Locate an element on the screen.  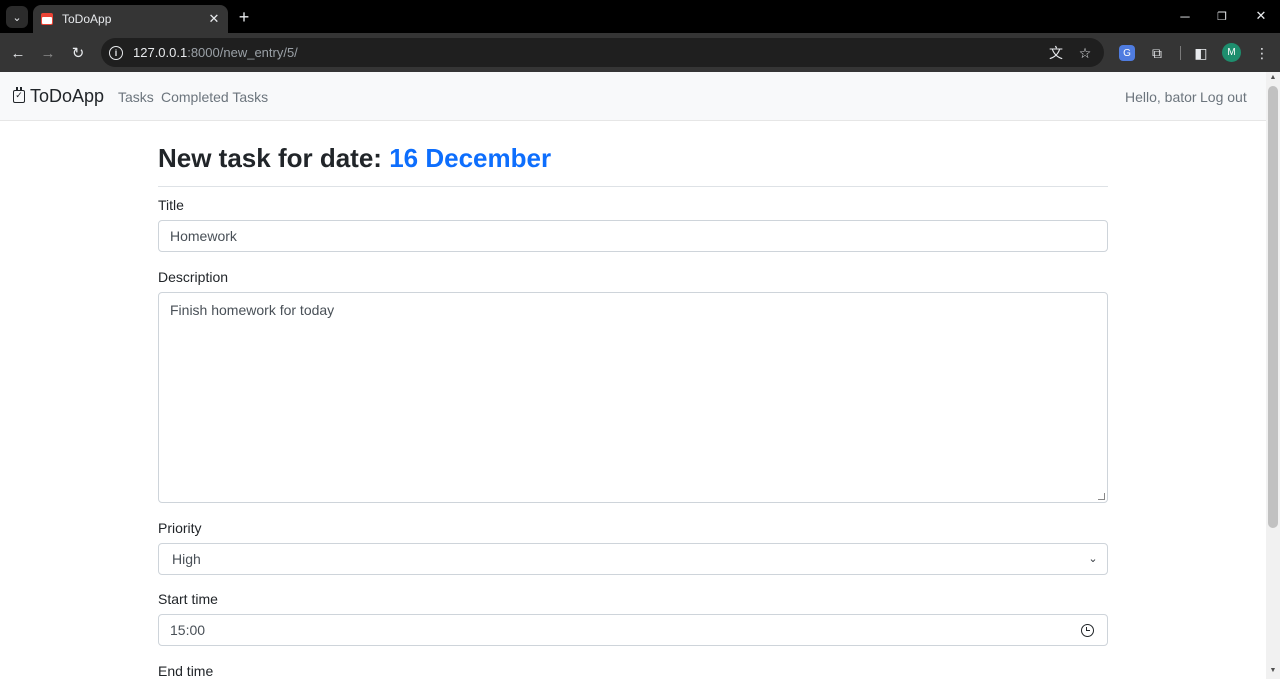
browser-menu-kebab-icon: ⋮ is located at coordinates (1262, 53).